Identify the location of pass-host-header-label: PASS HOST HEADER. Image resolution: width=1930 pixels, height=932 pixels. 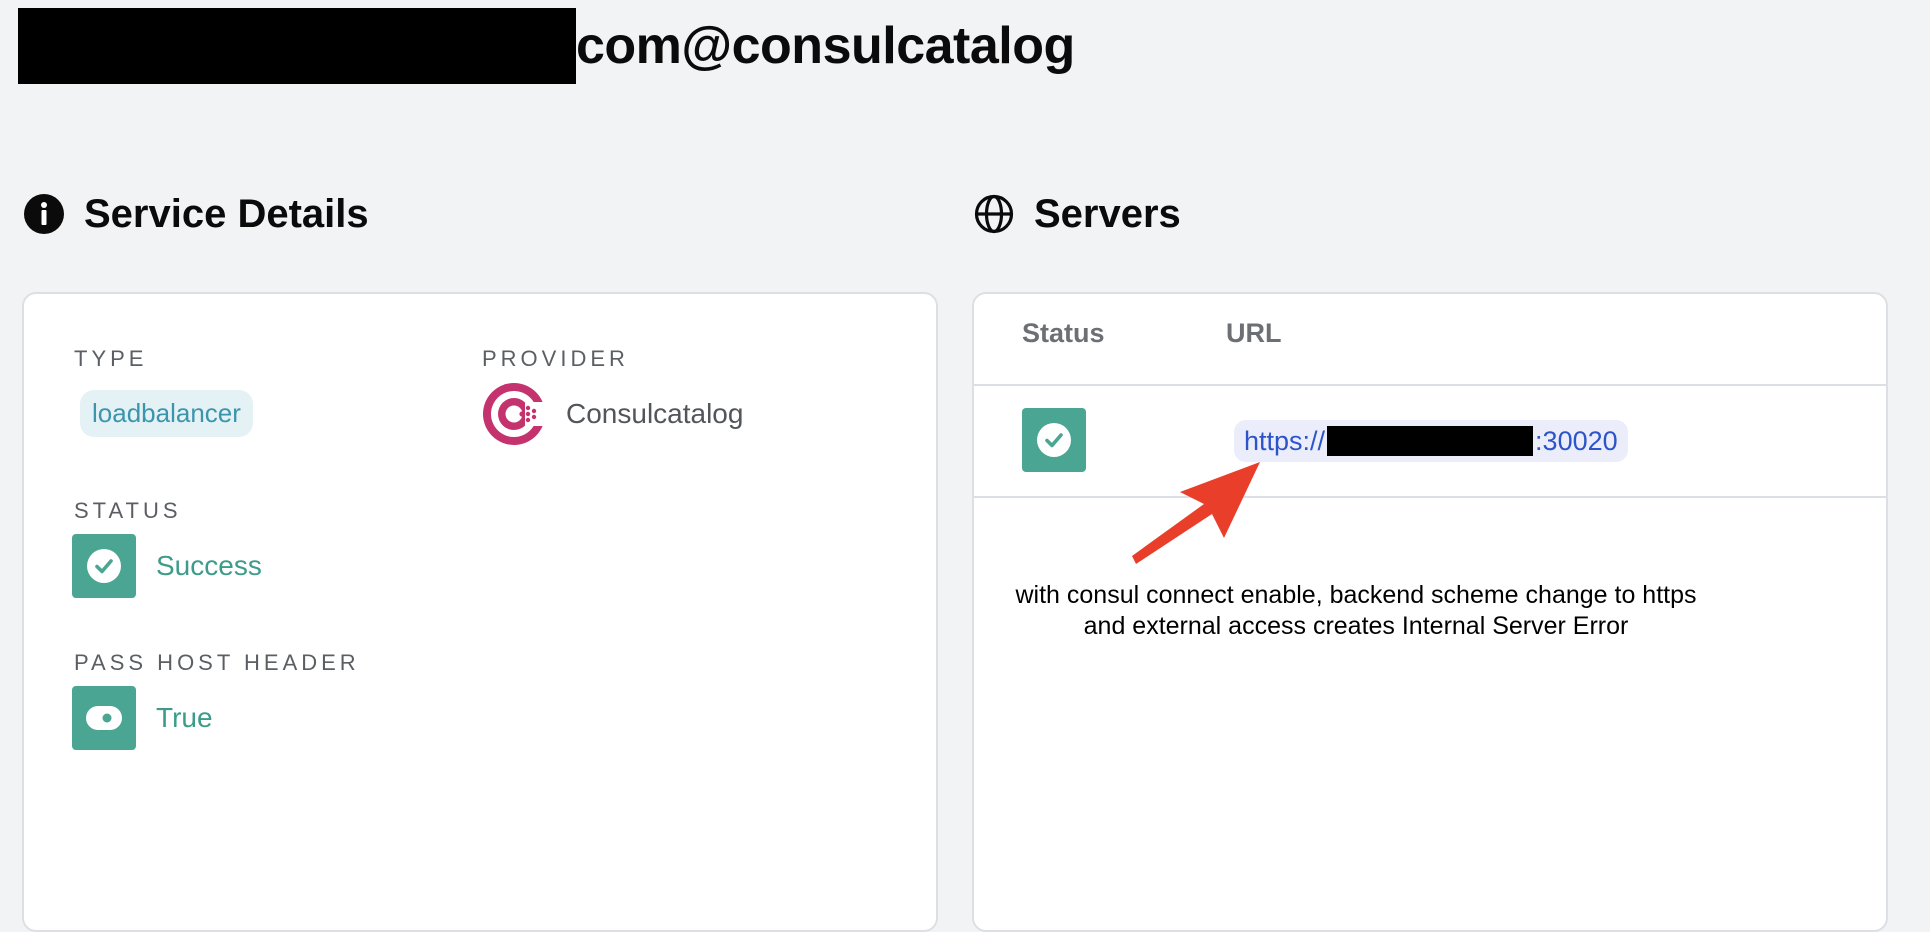
(217, 662).